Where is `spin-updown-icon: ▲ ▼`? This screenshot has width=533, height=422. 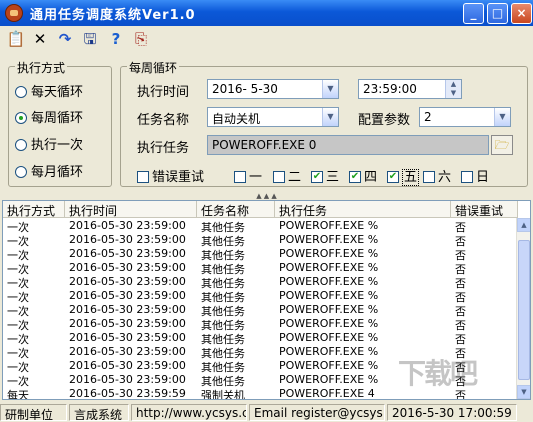
spin-updown-icon: ▲ ▼ is located at coordinates (453, 89).